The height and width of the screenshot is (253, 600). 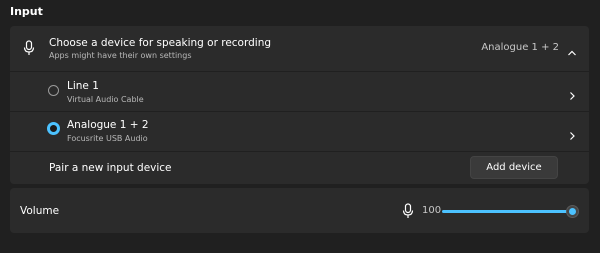 What do you see at coordinates (105, 99) in the screenshot?
I see `device-description: Virtual Audio Cable` at bounding box center [105, 99].